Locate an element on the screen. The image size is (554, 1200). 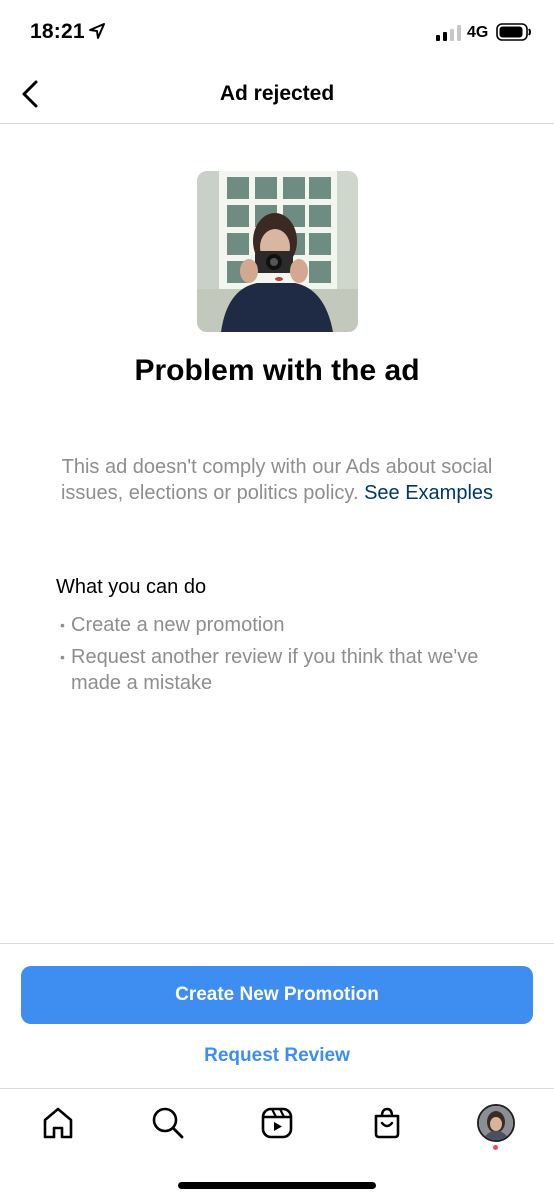
create-new-promotion-button: Create New Promotion is located at coordinates (277, 995).